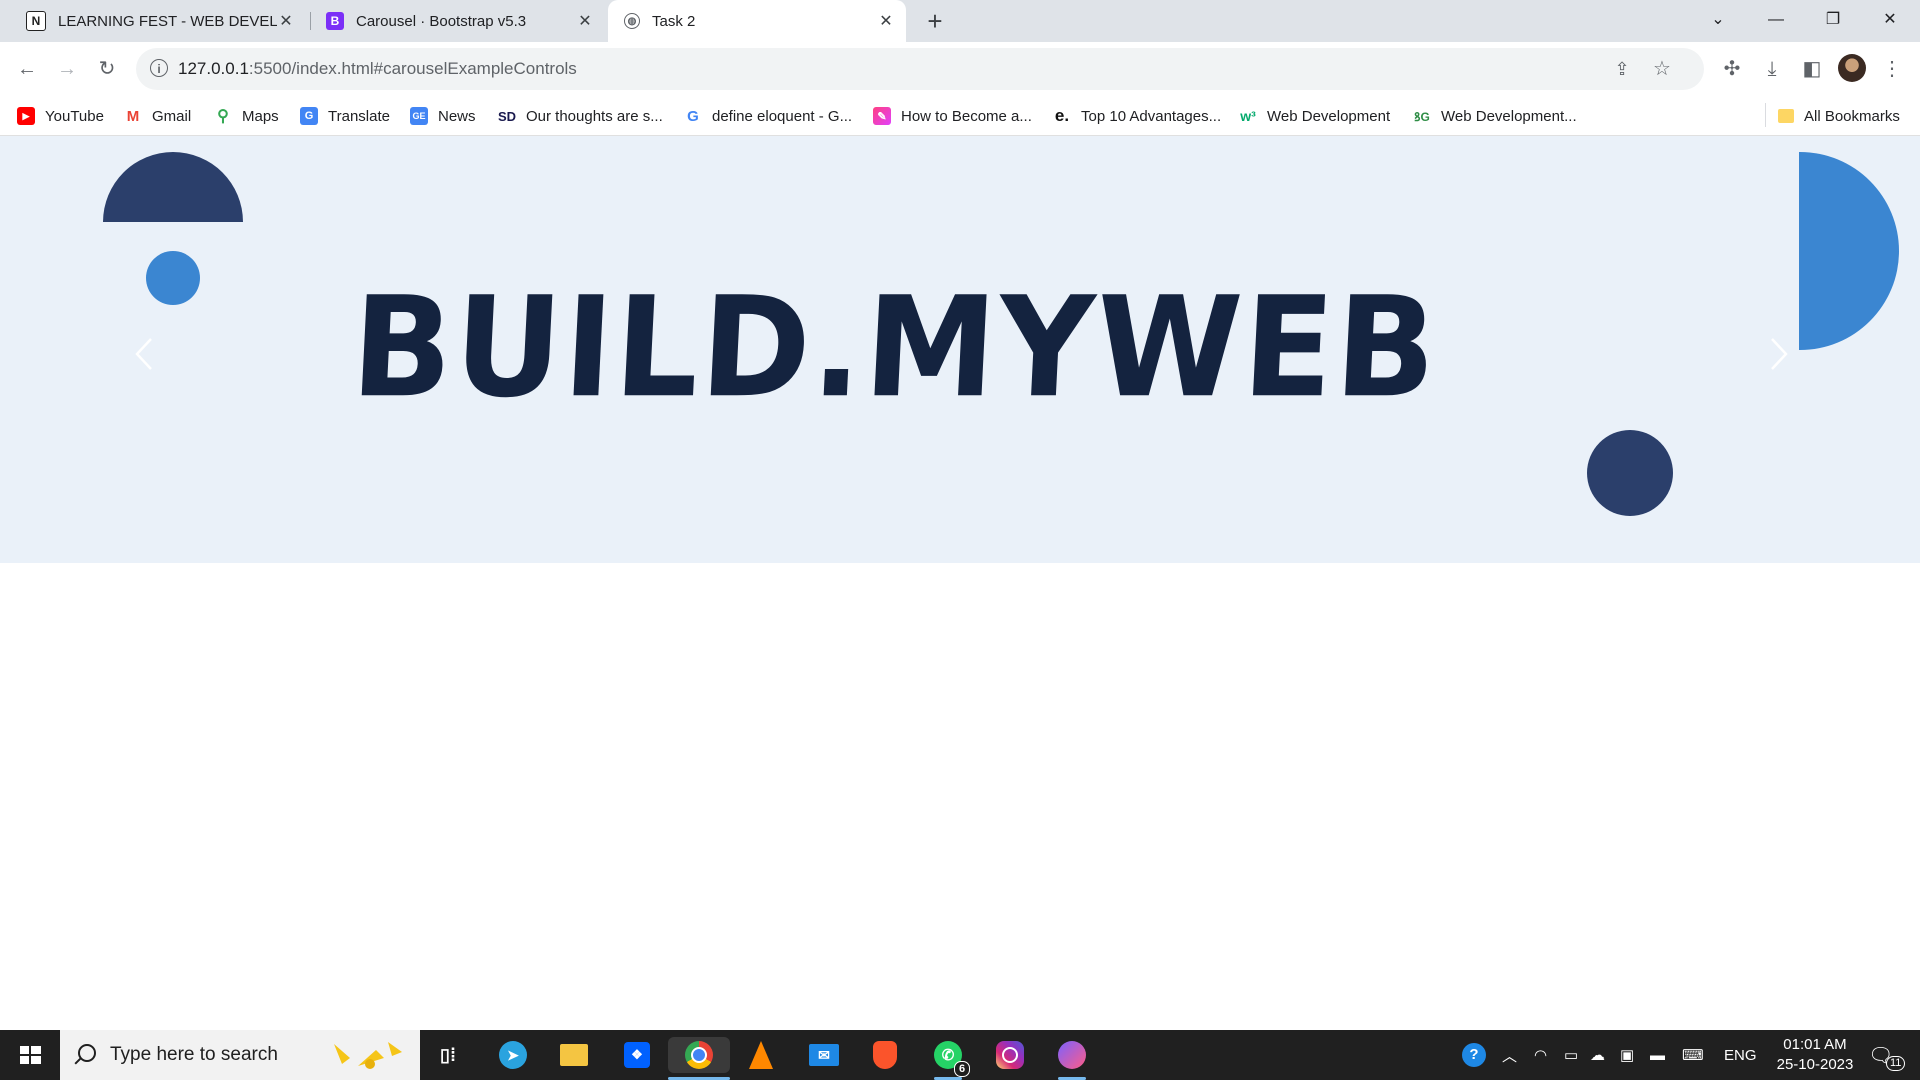 The width and height of the screenshot is (1920, 1080). What do you see at coordinates (159, 68) in the screenshot?
I see `site-info-icon: i` at bounding box center [159, 68].